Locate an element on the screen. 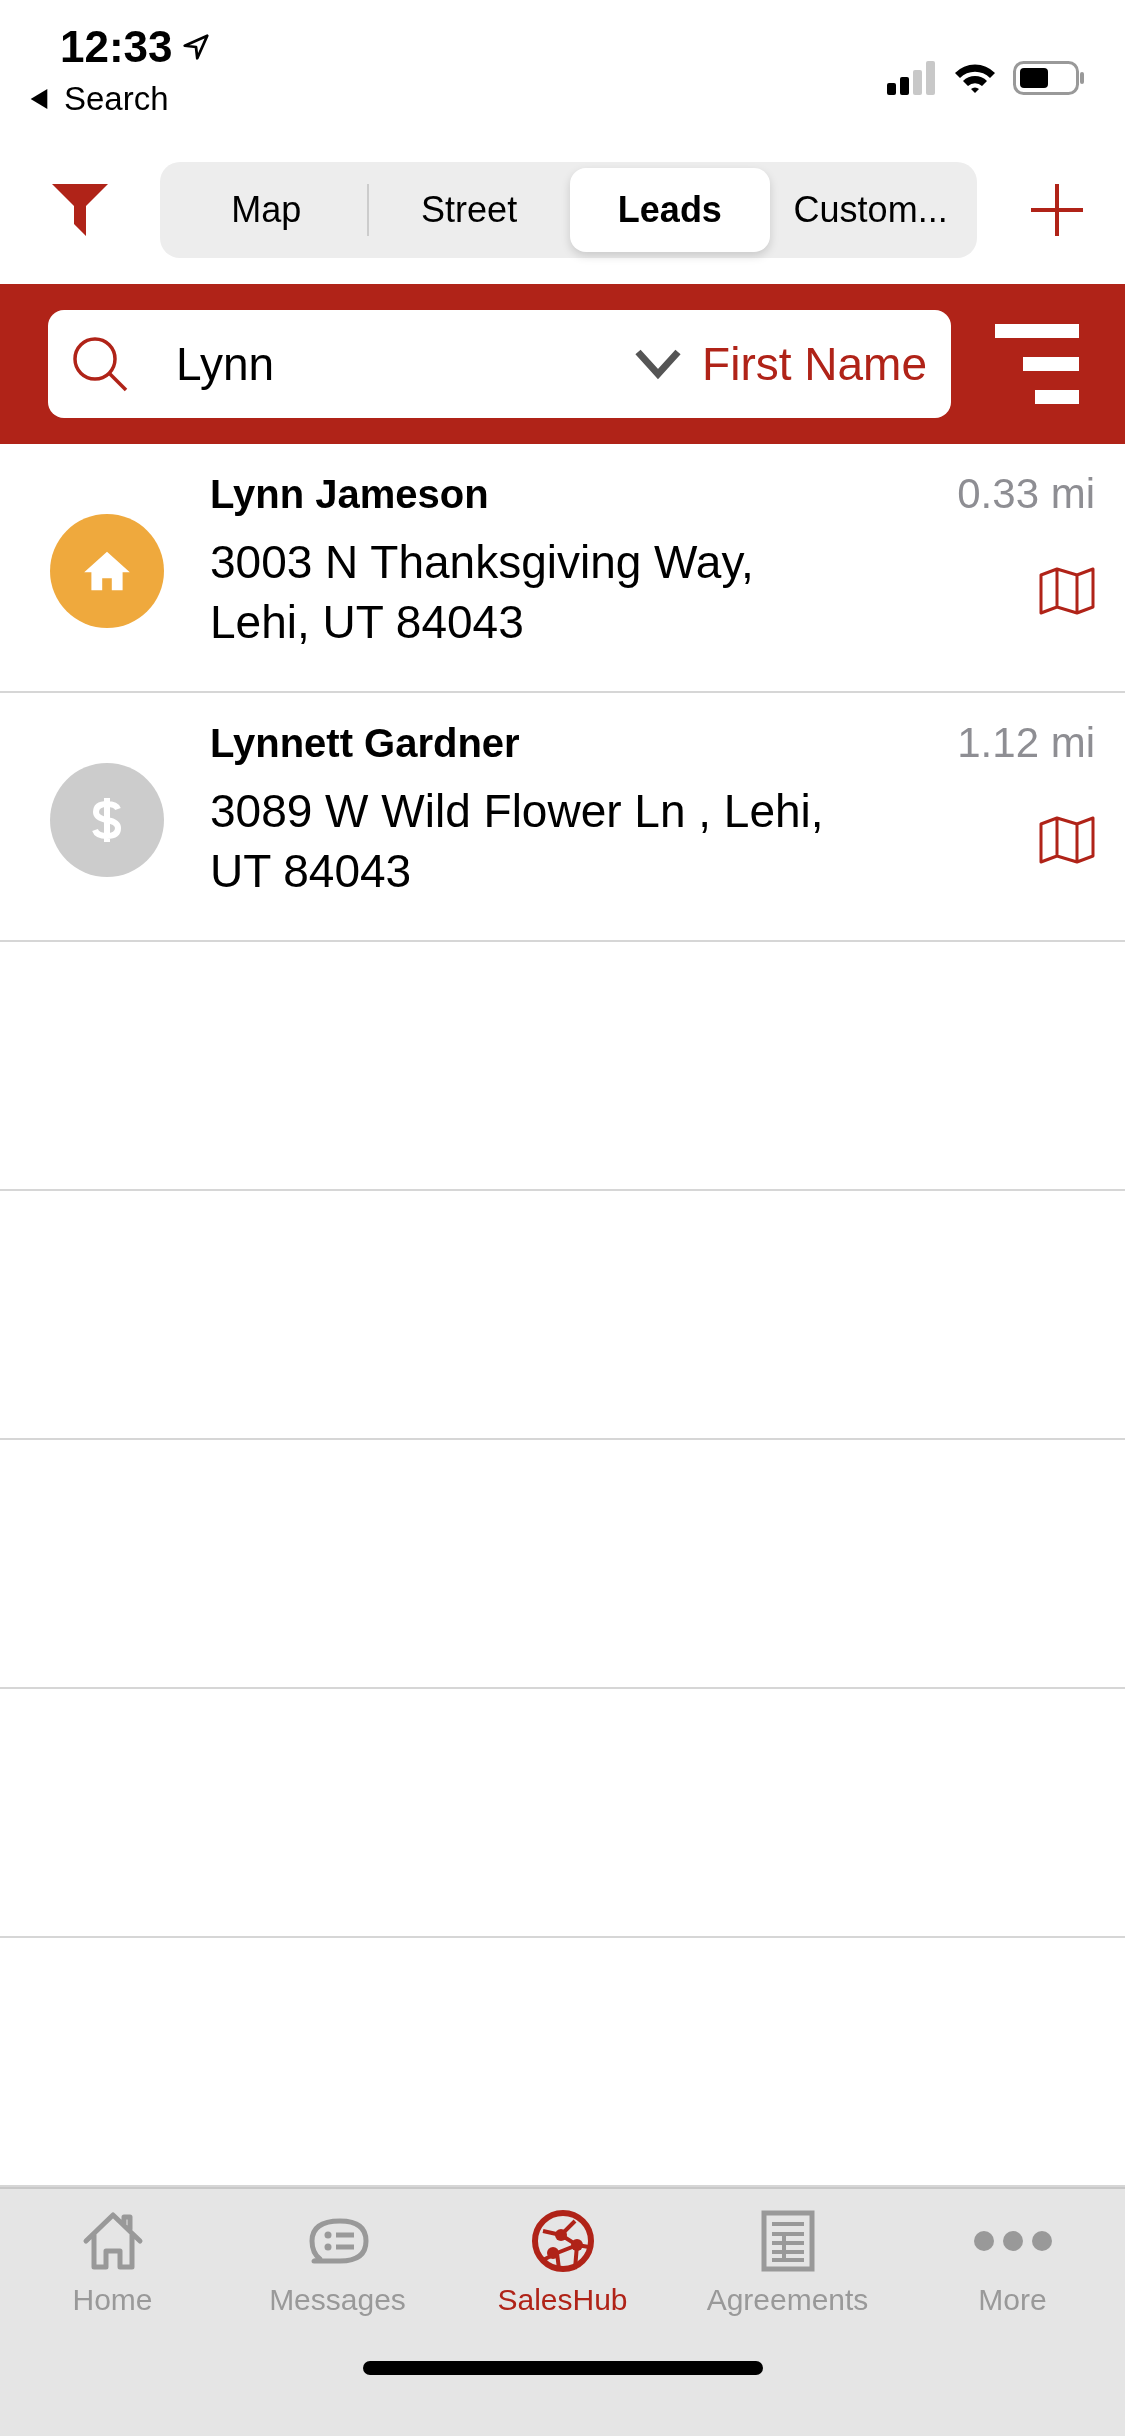 This screenshot has width=1125, height=2436. lead-address: 3003 N Thanksgiving Way, Lehi, UT 84043 is located at coordinates (482, 592).